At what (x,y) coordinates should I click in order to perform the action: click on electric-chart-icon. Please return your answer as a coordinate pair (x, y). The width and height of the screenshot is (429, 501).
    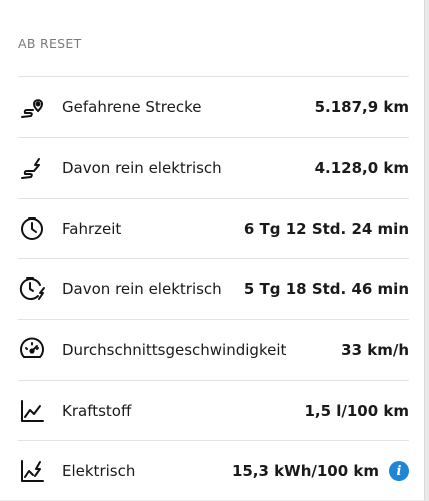
    Looking at the image, I should click on (32, 471).